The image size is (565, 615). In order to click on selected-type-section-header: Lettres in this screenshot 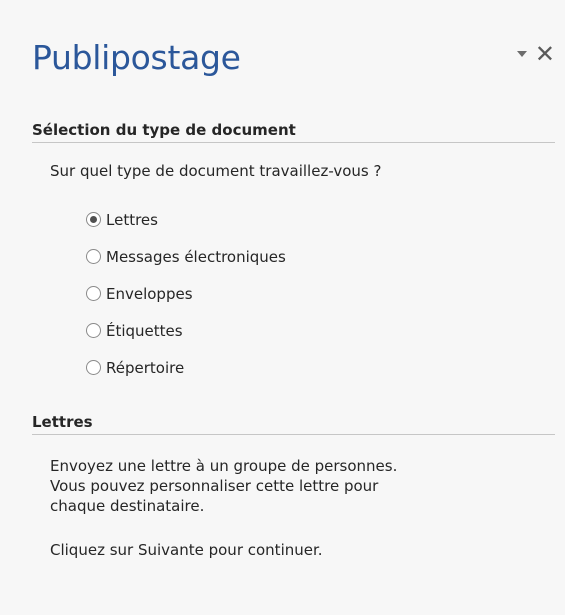, I will do `click(293, 424)`.